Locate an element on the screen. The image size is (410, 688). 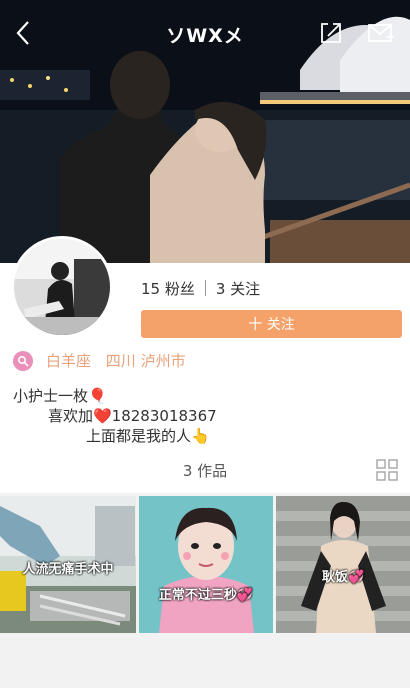
avatar-image is located at coordinates (62, 287).